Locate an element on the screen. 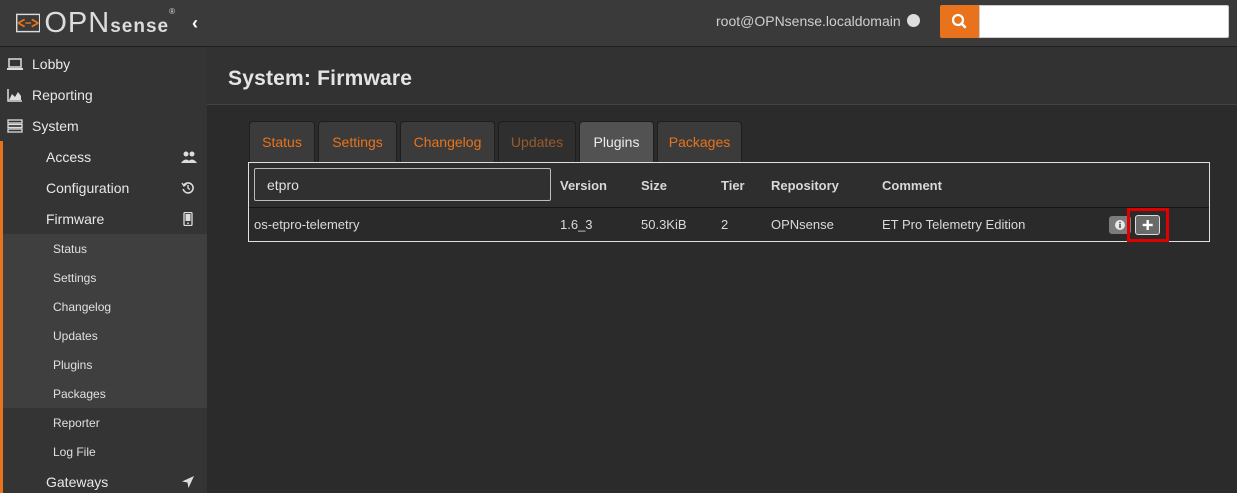  status-indicator-icon is located at coordinates (913, 20).